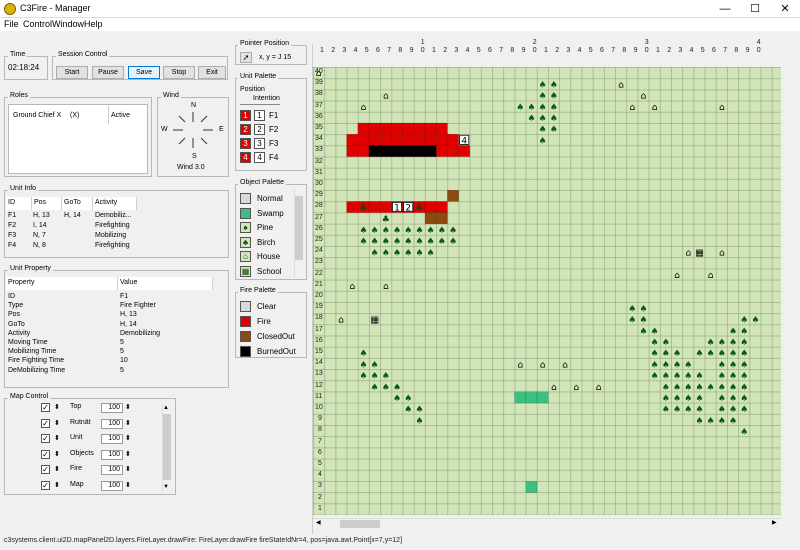  What do you see at coordinates (68, 24) in the screenshot?
I see `menu-window: Window` at bounding box center [68, 24].